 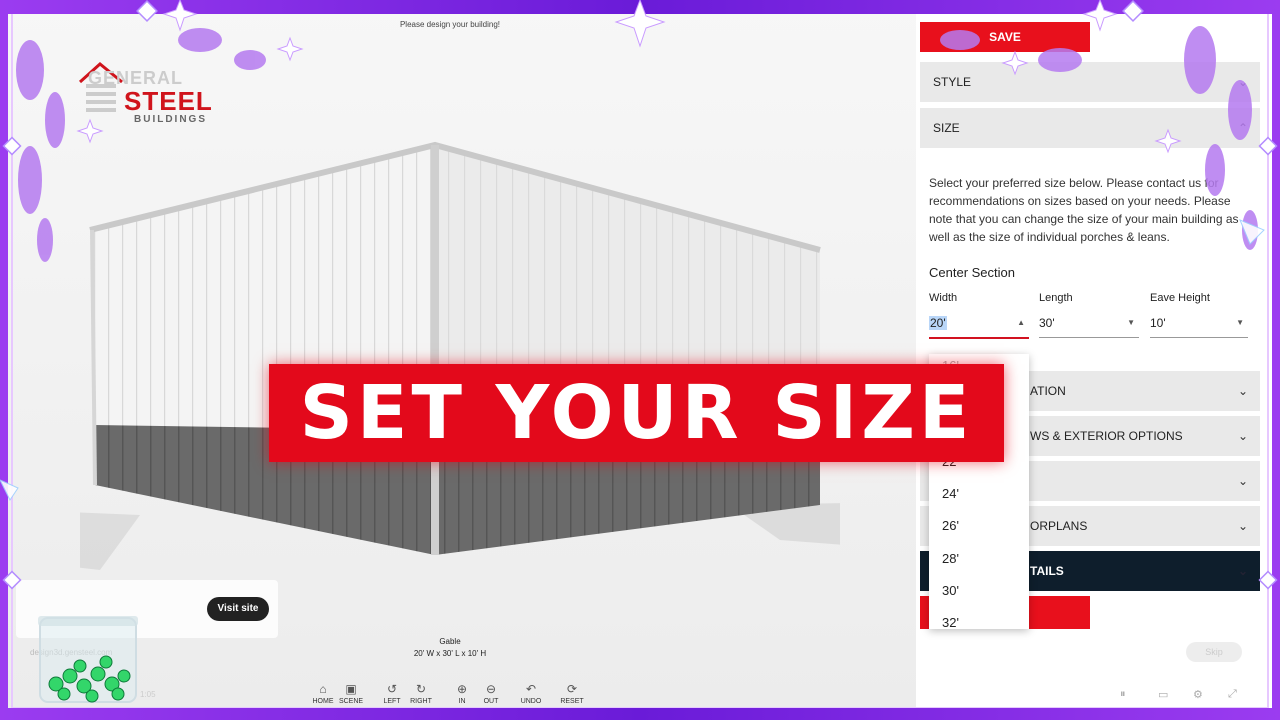 I want to click on style-label: STYLE, so click(x=952, y=82).